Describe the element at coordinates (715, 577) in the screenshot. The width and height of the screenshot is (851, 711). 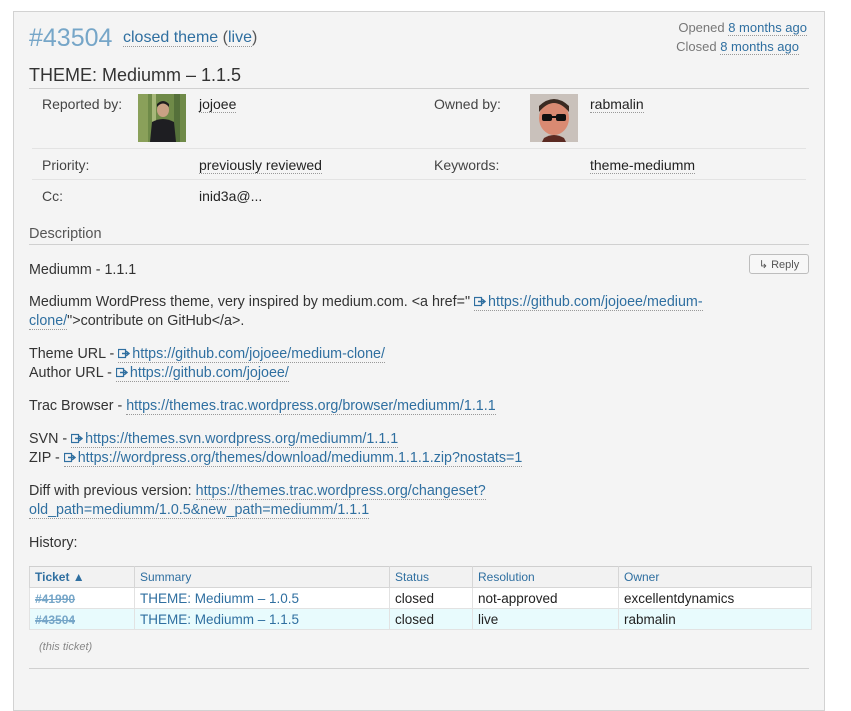
I see `column-header-owner: Owner` at that location.